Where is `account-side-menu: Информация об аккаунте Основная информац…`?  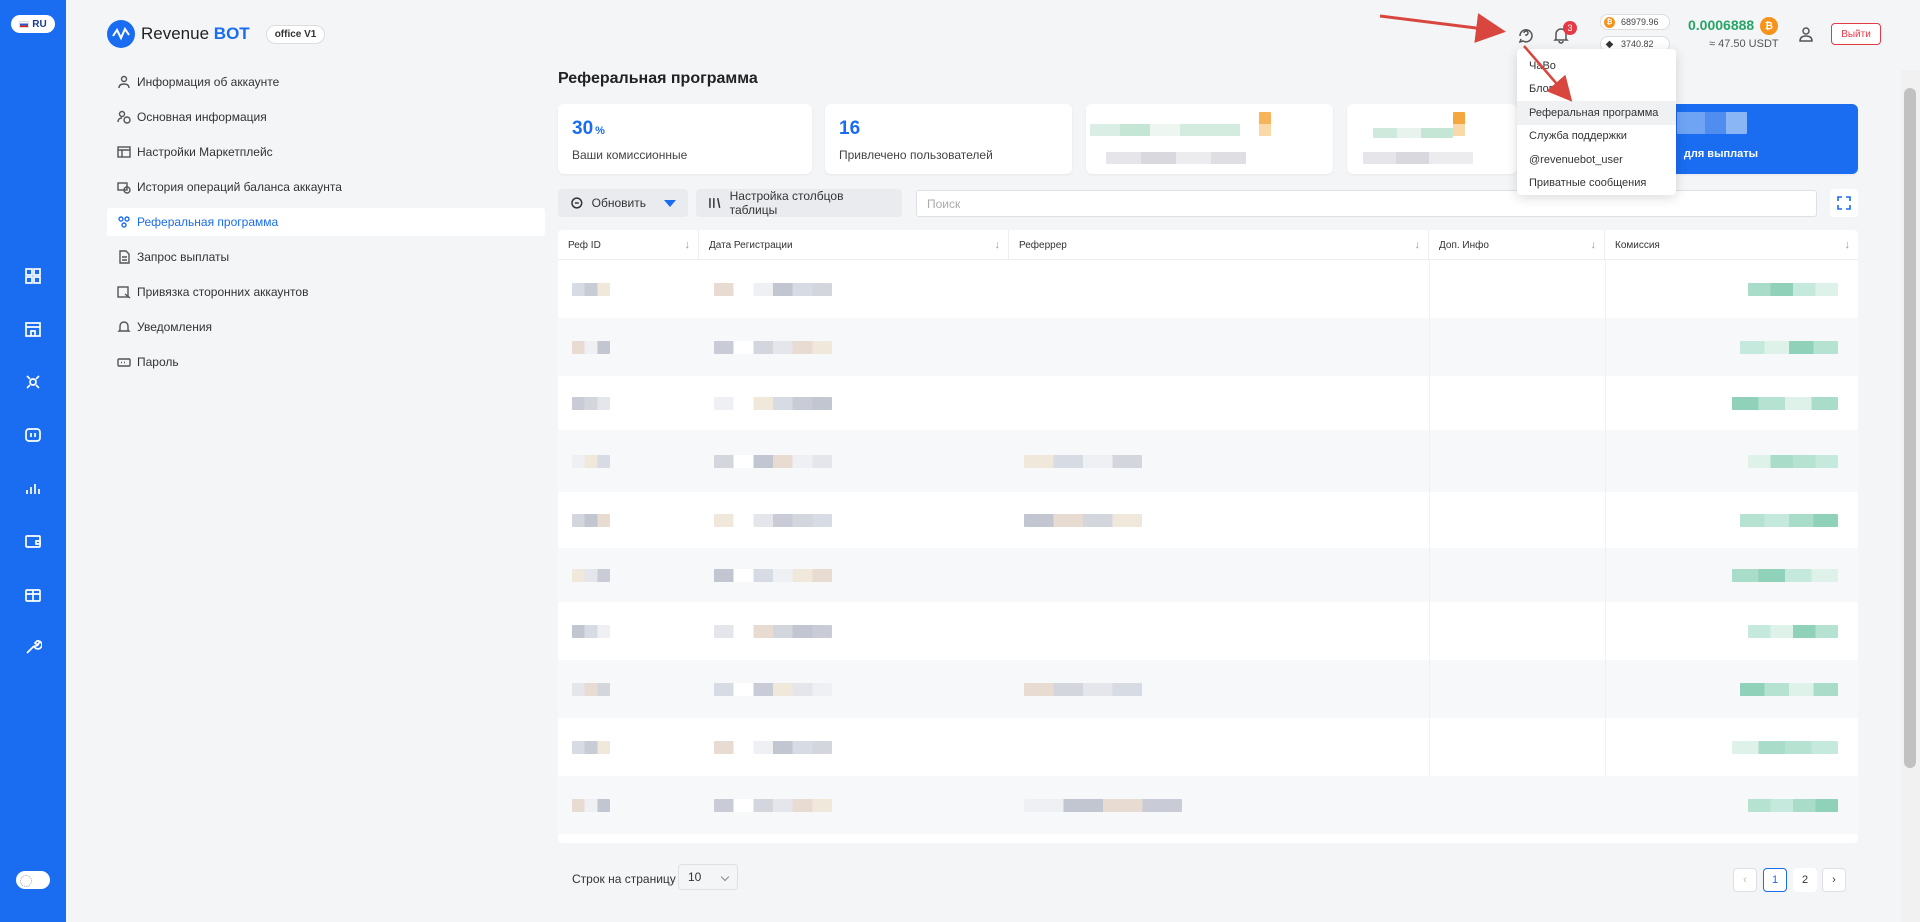 account-side-menu: Информация об аккаунте Основная информац… is located at coordinates (326, 225).